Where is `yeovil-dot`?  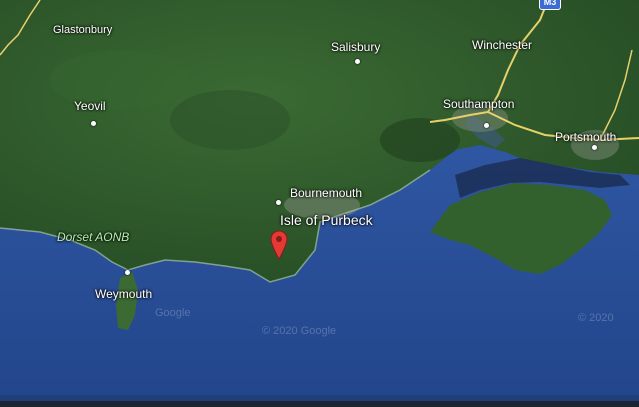 yeovil-dot is located at coordinates (93, 123).